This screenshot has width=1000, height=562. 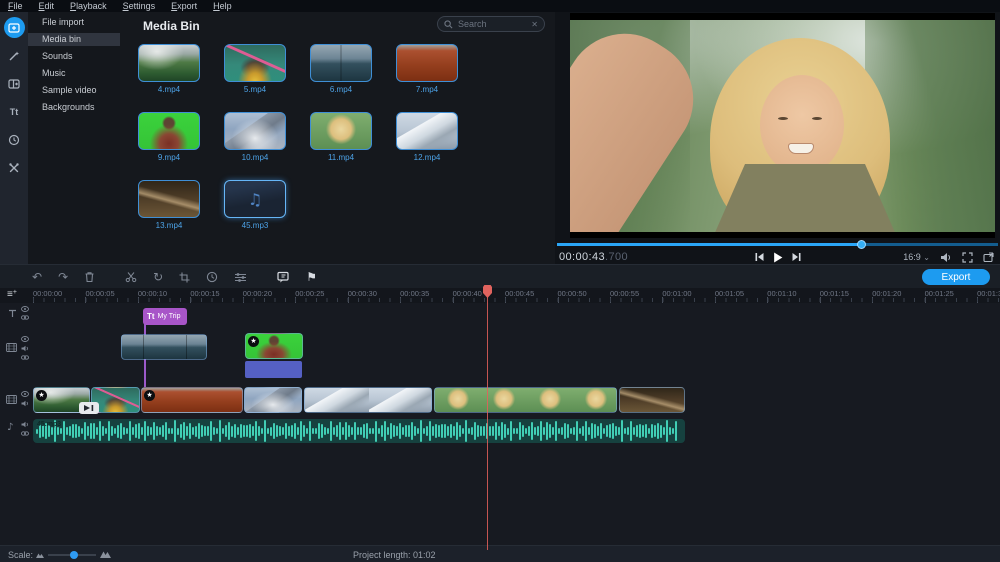 I want to click on search-input, so click(x=492, y=24).